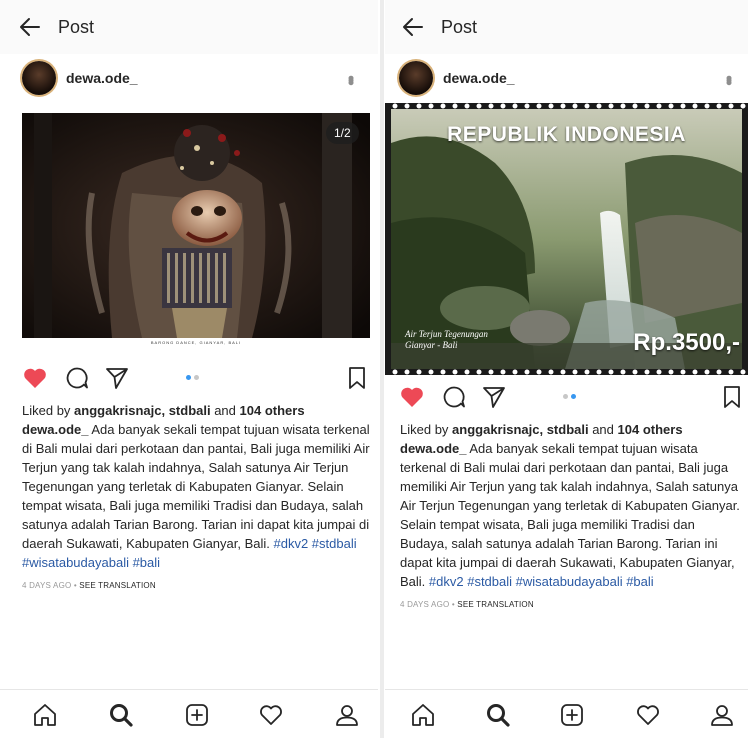 Image resolution: width=748 pixels, height=738 pixels. I want to click on post-image: BARONG DANCE, GIANYAR, BALI, so click(196, 229).